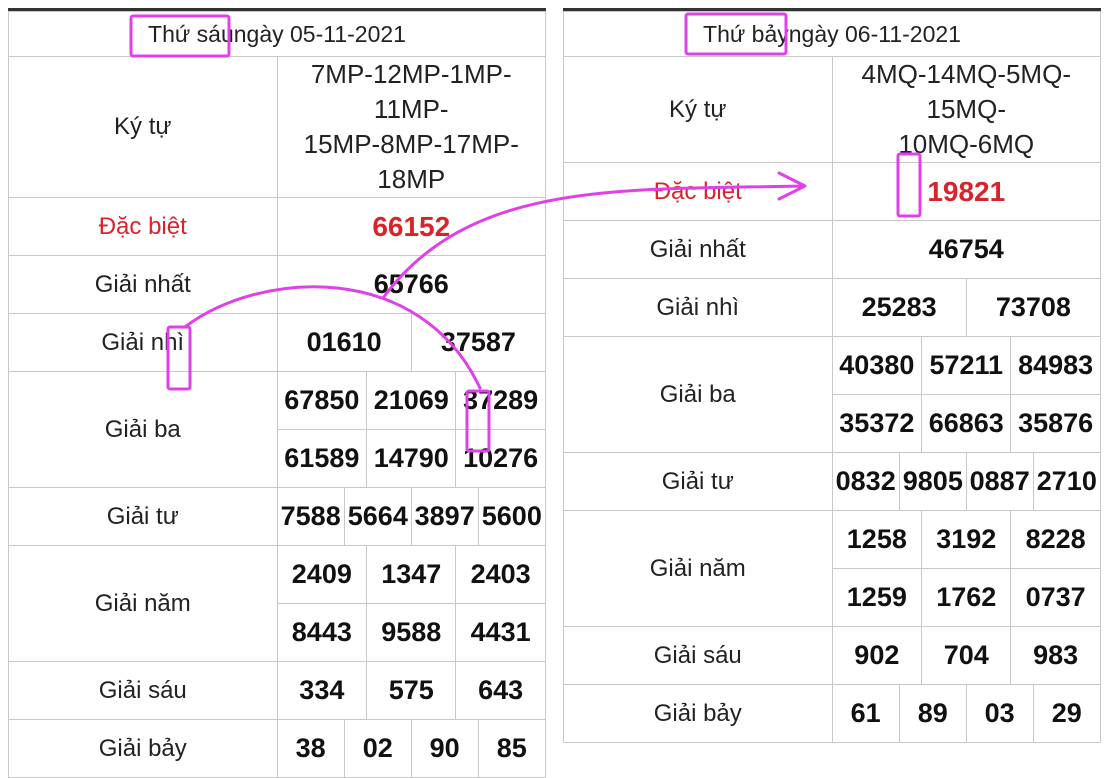 The width and height of the screenshot is (1104, 778). Describe the element at coordinates (501, 690) in the screenshot. I see `giai-sau-value: 643` at that location.